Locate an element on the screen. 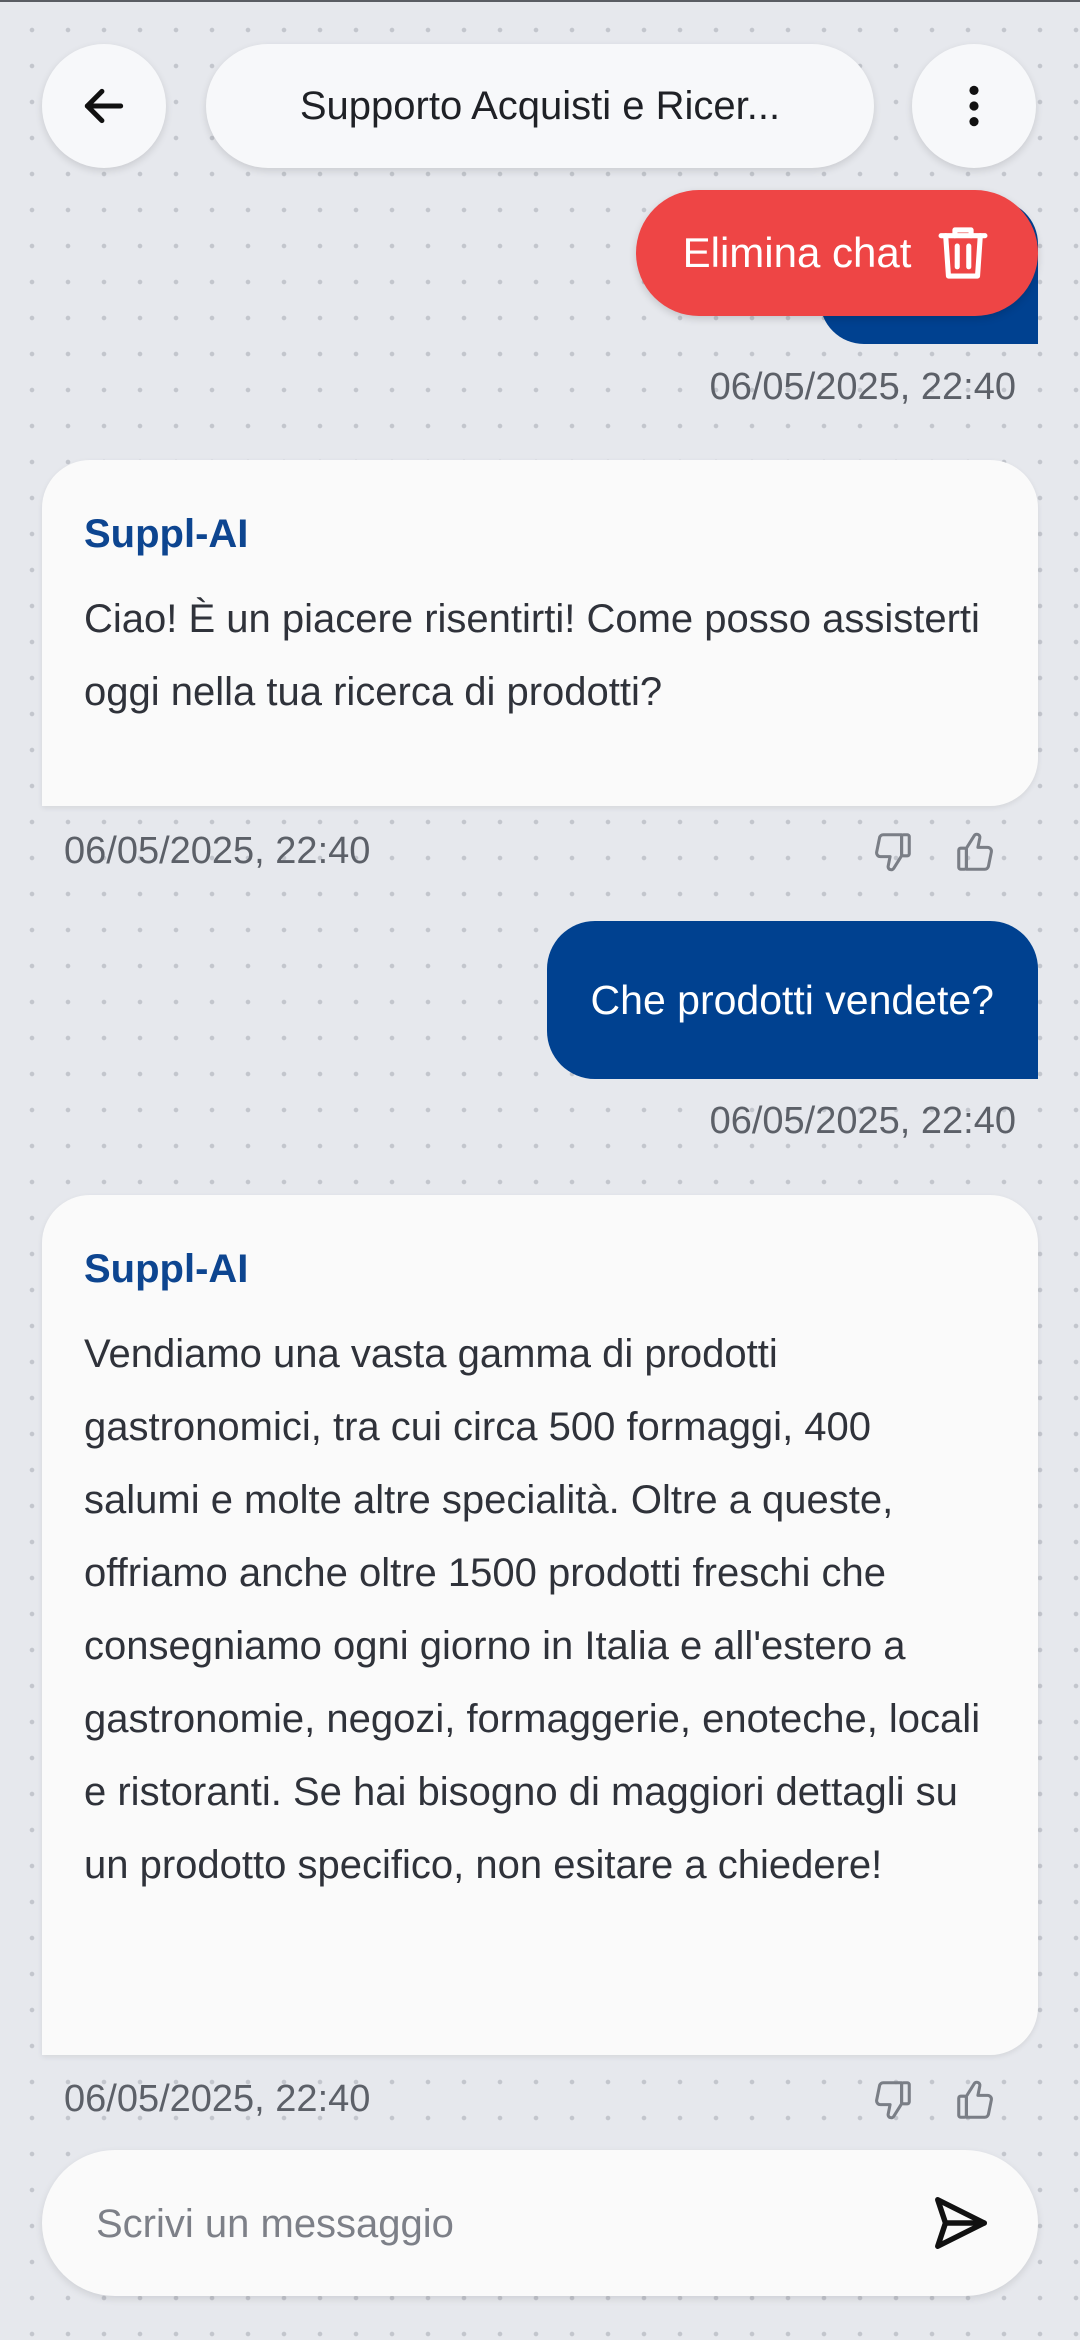 Image resolution: width=1080 pixels, height=2340 pixels. user-message-text: Che prodotti vendete? is located at coordinates (792, 999).